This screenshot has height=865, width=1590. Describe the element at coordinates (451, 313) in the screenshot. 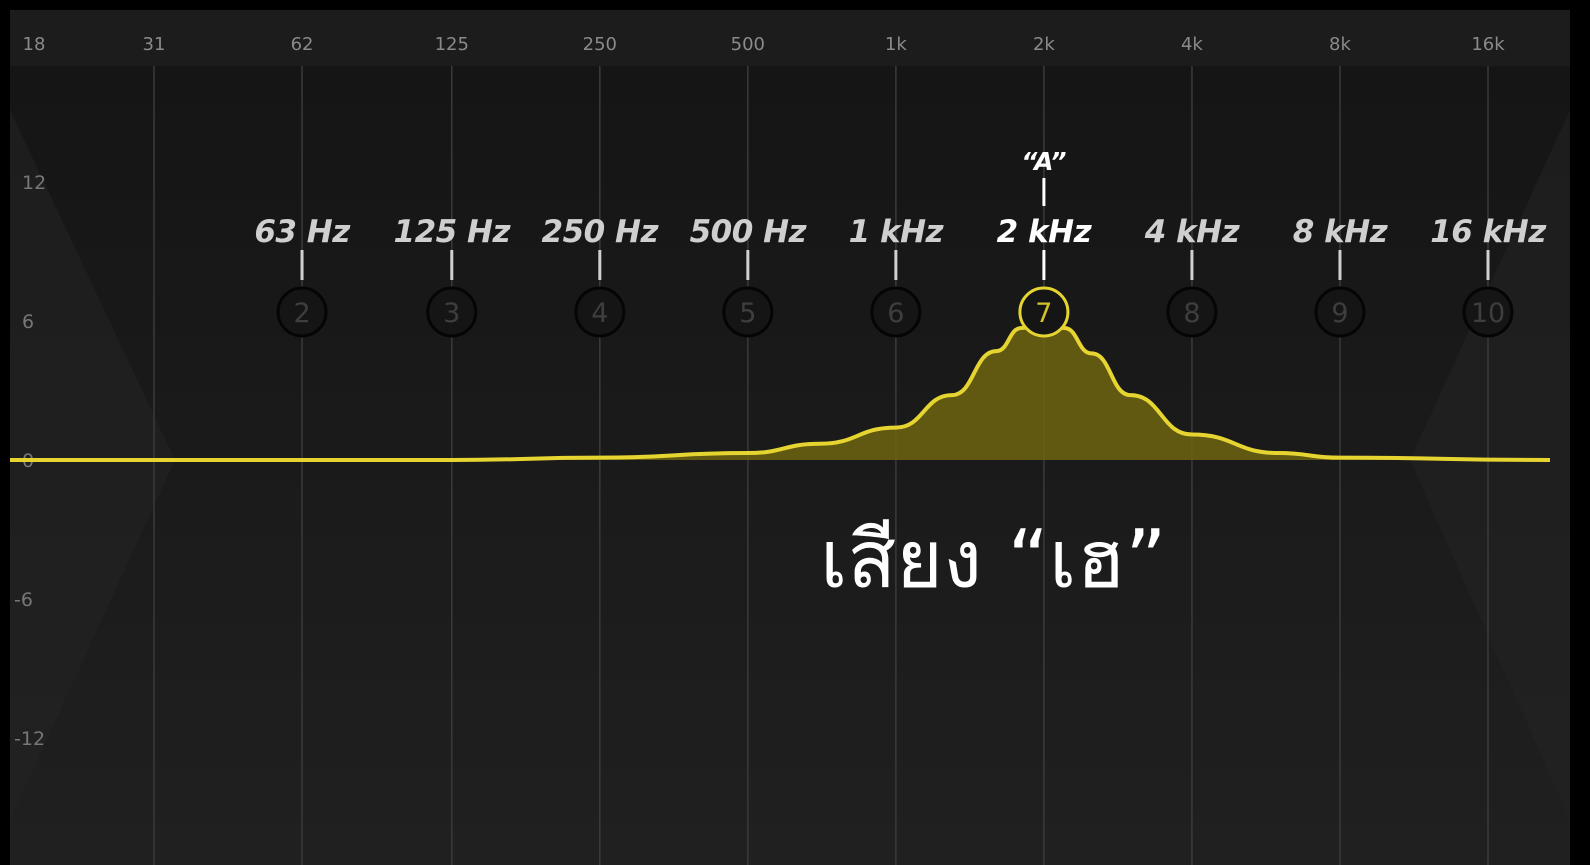

I see `band-num-3: 3` at that location.